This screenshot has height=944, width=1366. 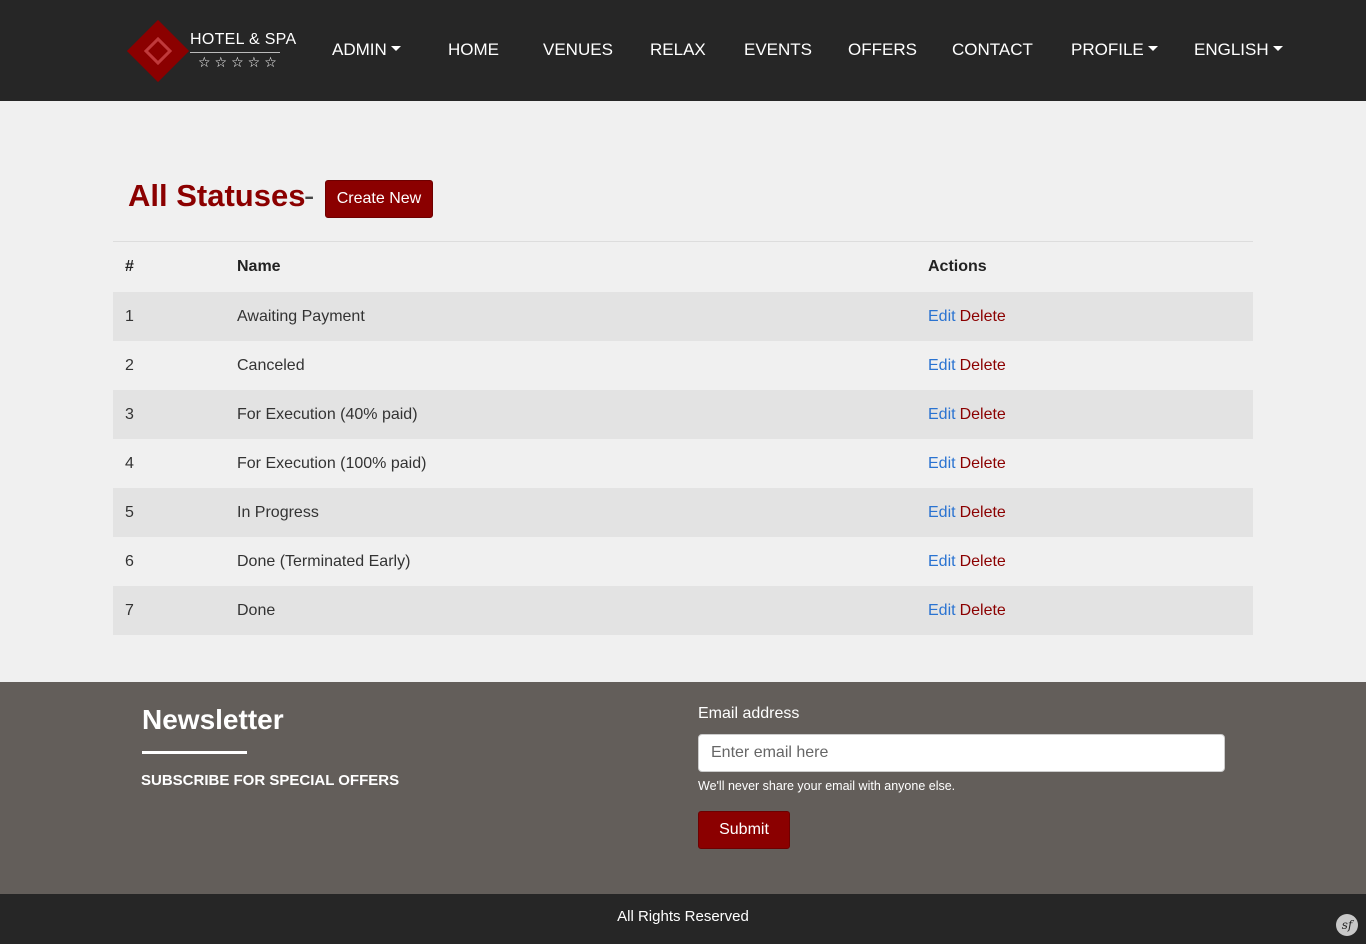 I want to click on nav-events: EVENTS, so click(x=778, y=50).